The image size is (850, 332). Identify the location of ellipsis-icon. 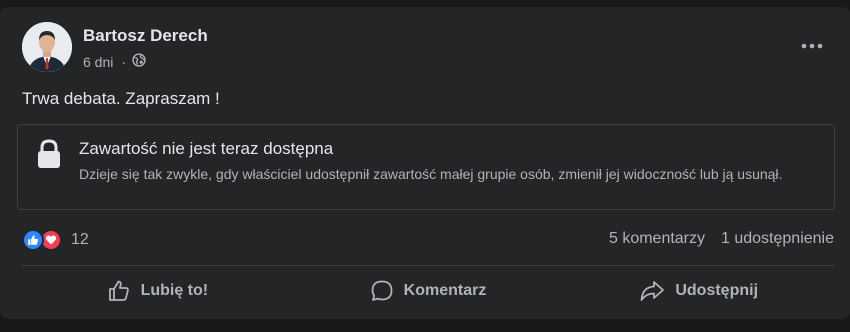
(812, 46).